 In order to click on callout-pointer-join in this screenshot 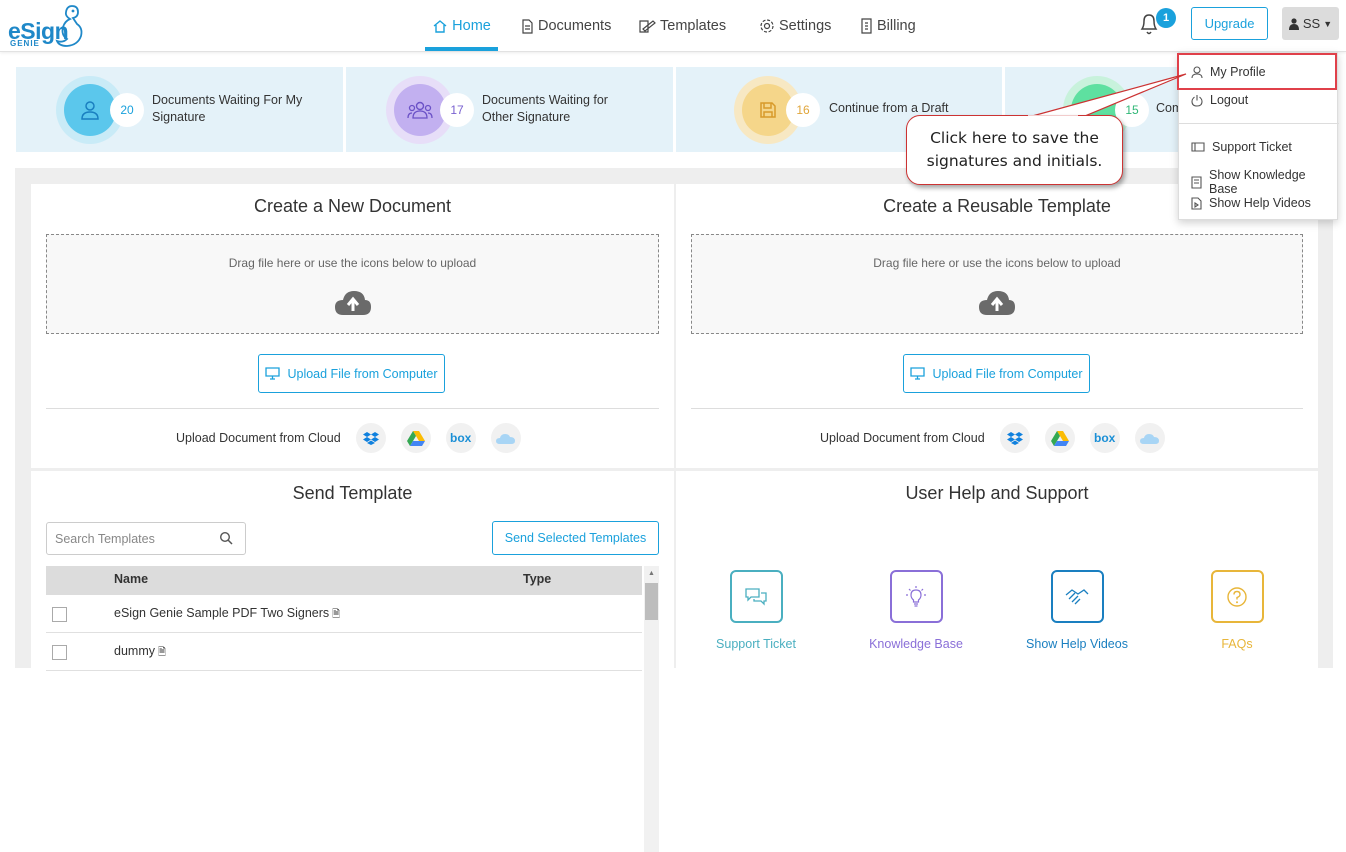, I will do `click(1053, 116)`.